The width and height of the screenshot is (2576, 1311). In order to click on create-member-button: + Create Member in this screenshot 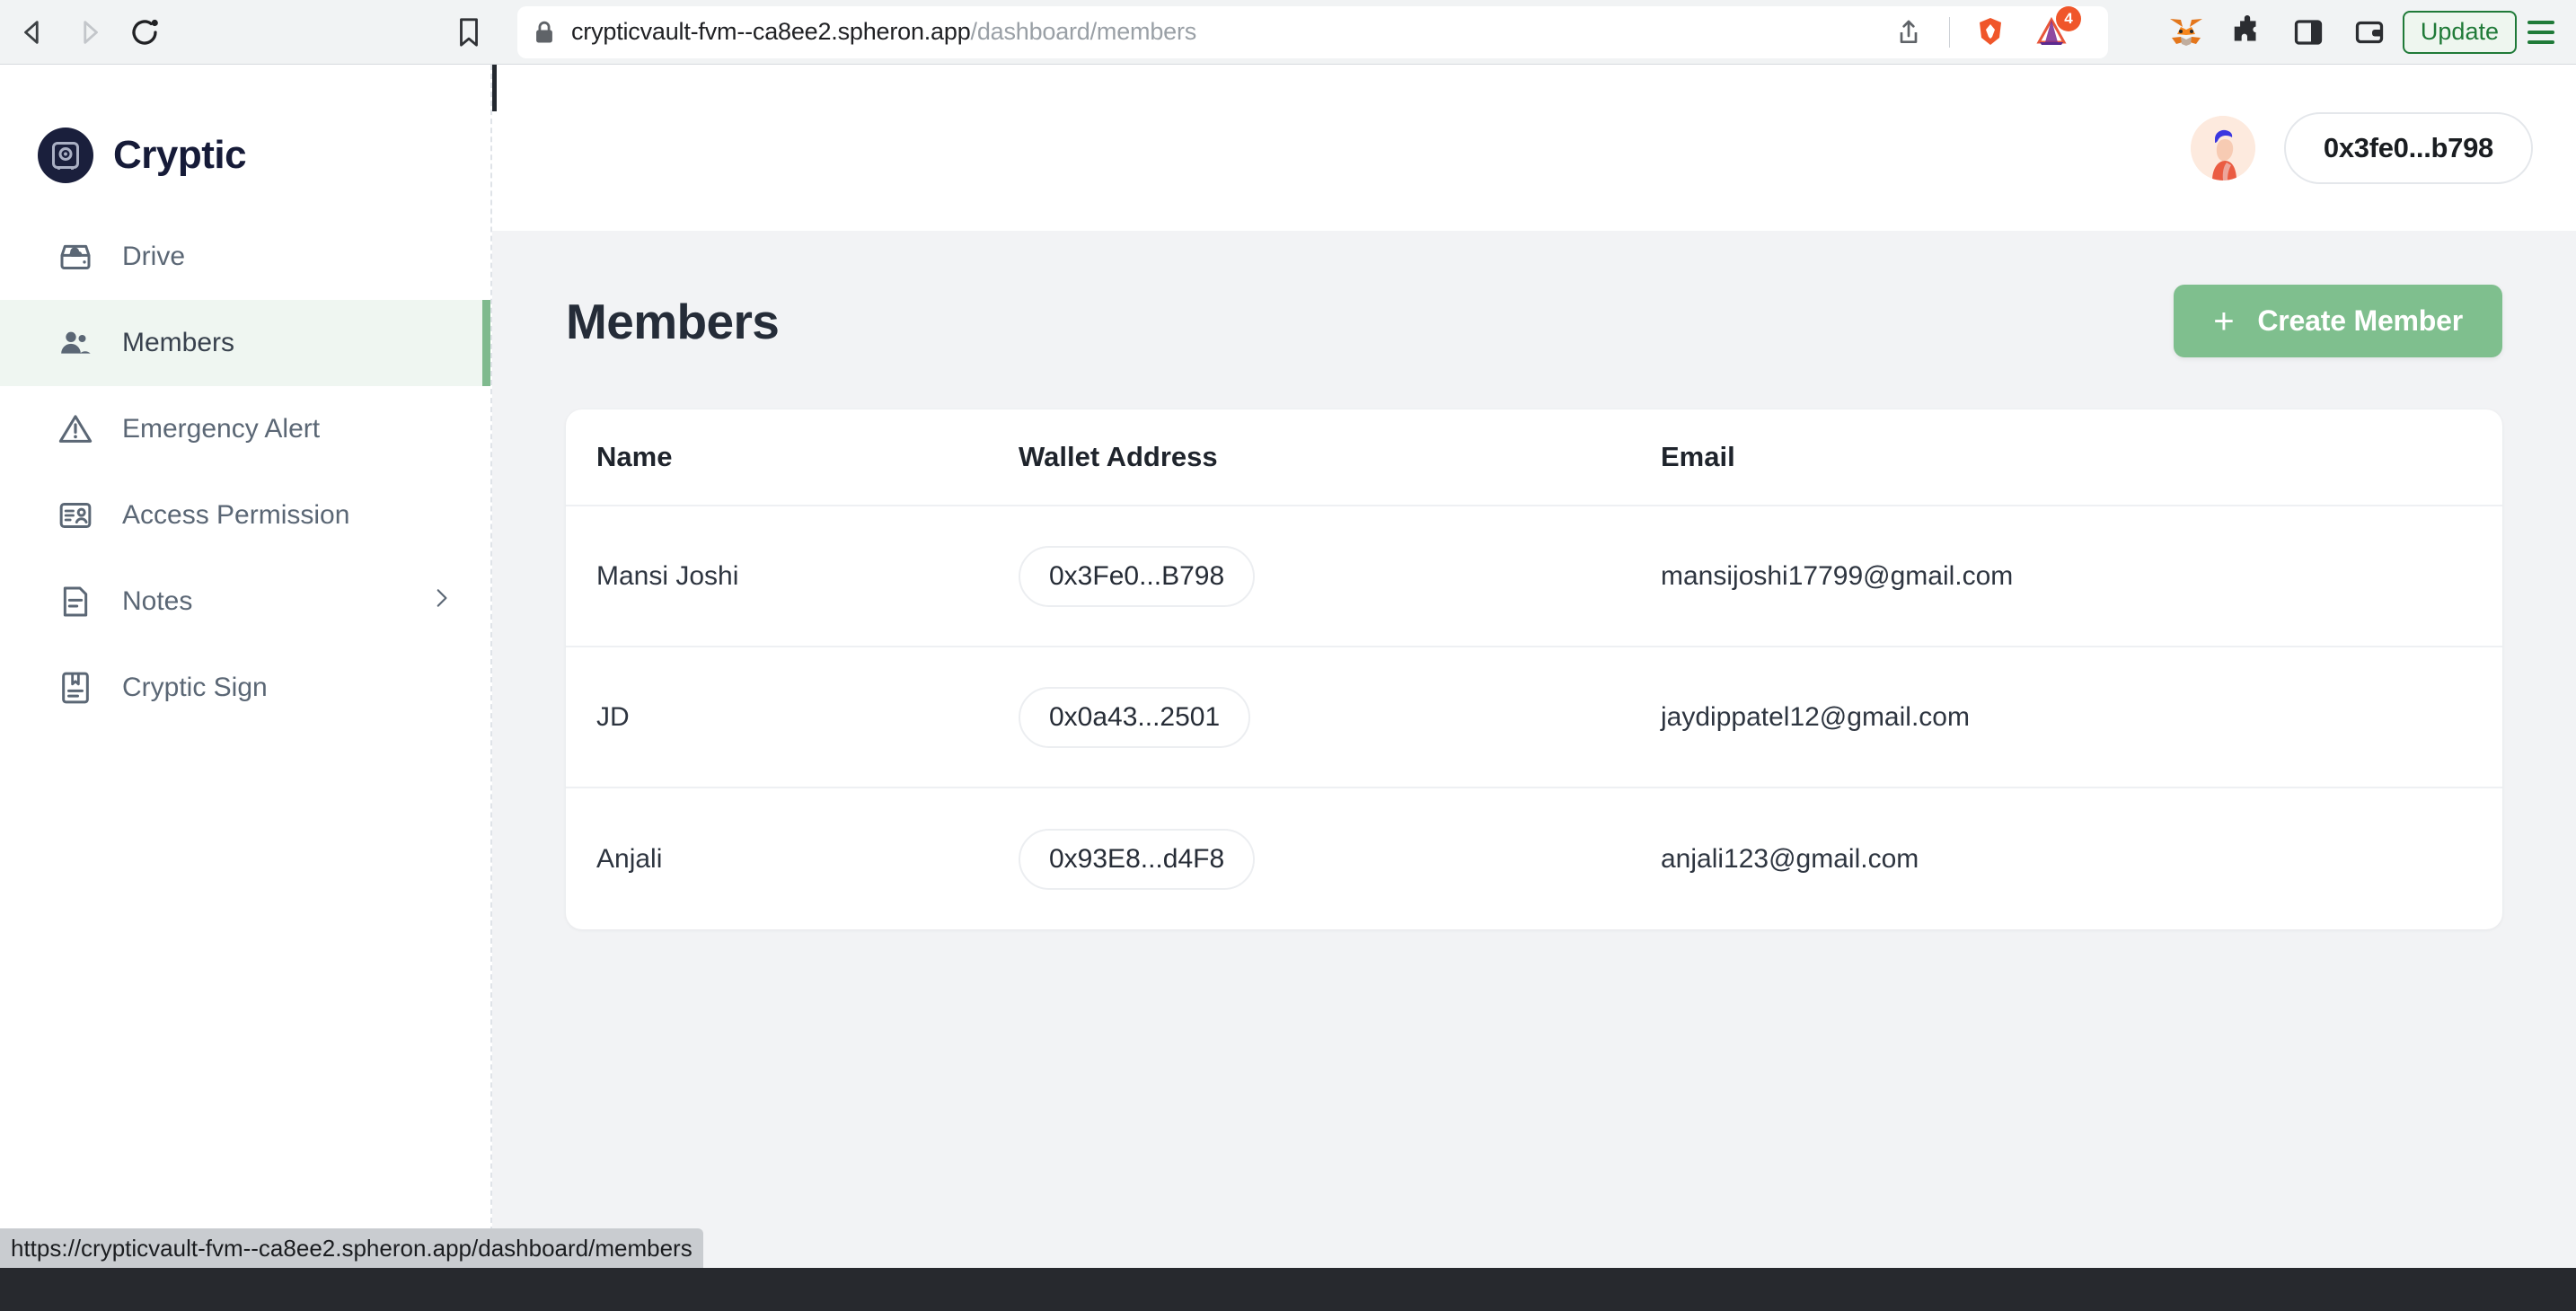, I will do `click(2338, 321)`.